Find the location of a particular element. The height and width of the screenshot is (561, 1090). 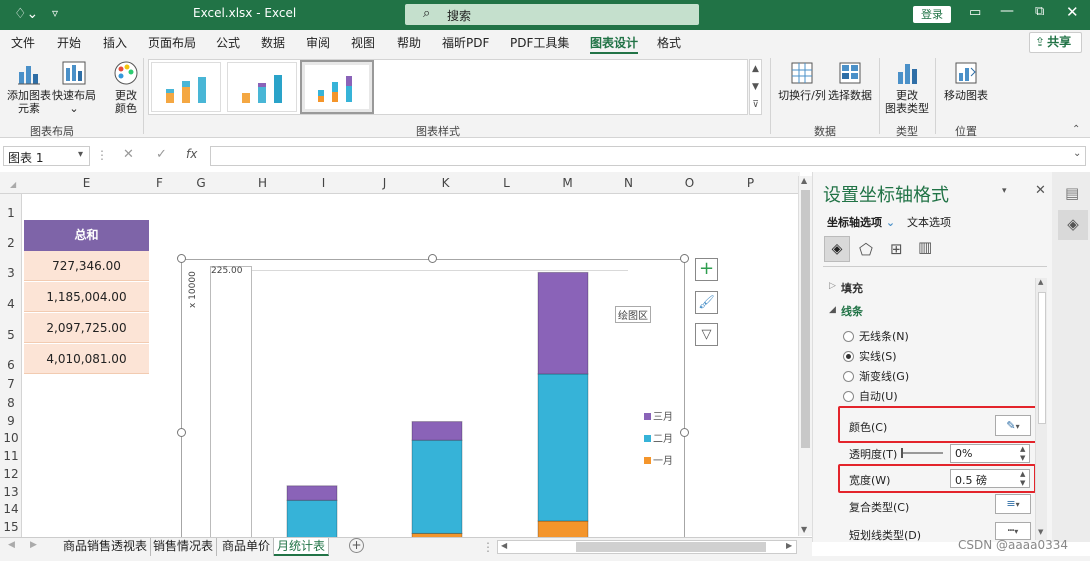

expand-fill-icon: ▷ is located at coordinates (832, 286).